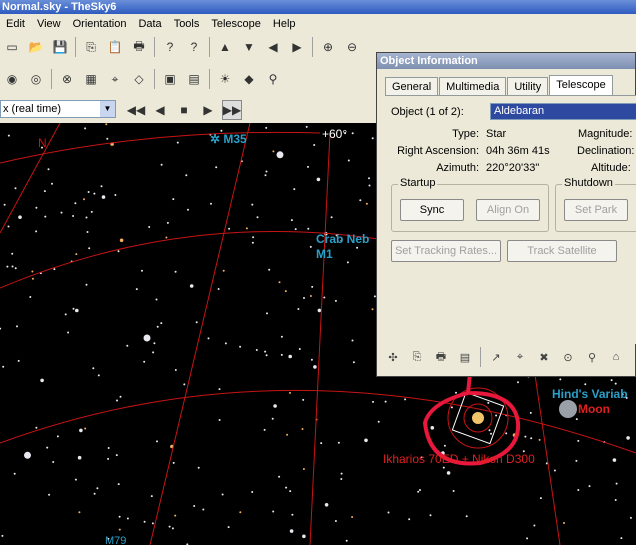 This screenshot has height=545, width=636. What do you see at coordinates (225, 47) in the screenshot?
I see `arrow-up-icon: ▲` at bounding box center [225, 47].